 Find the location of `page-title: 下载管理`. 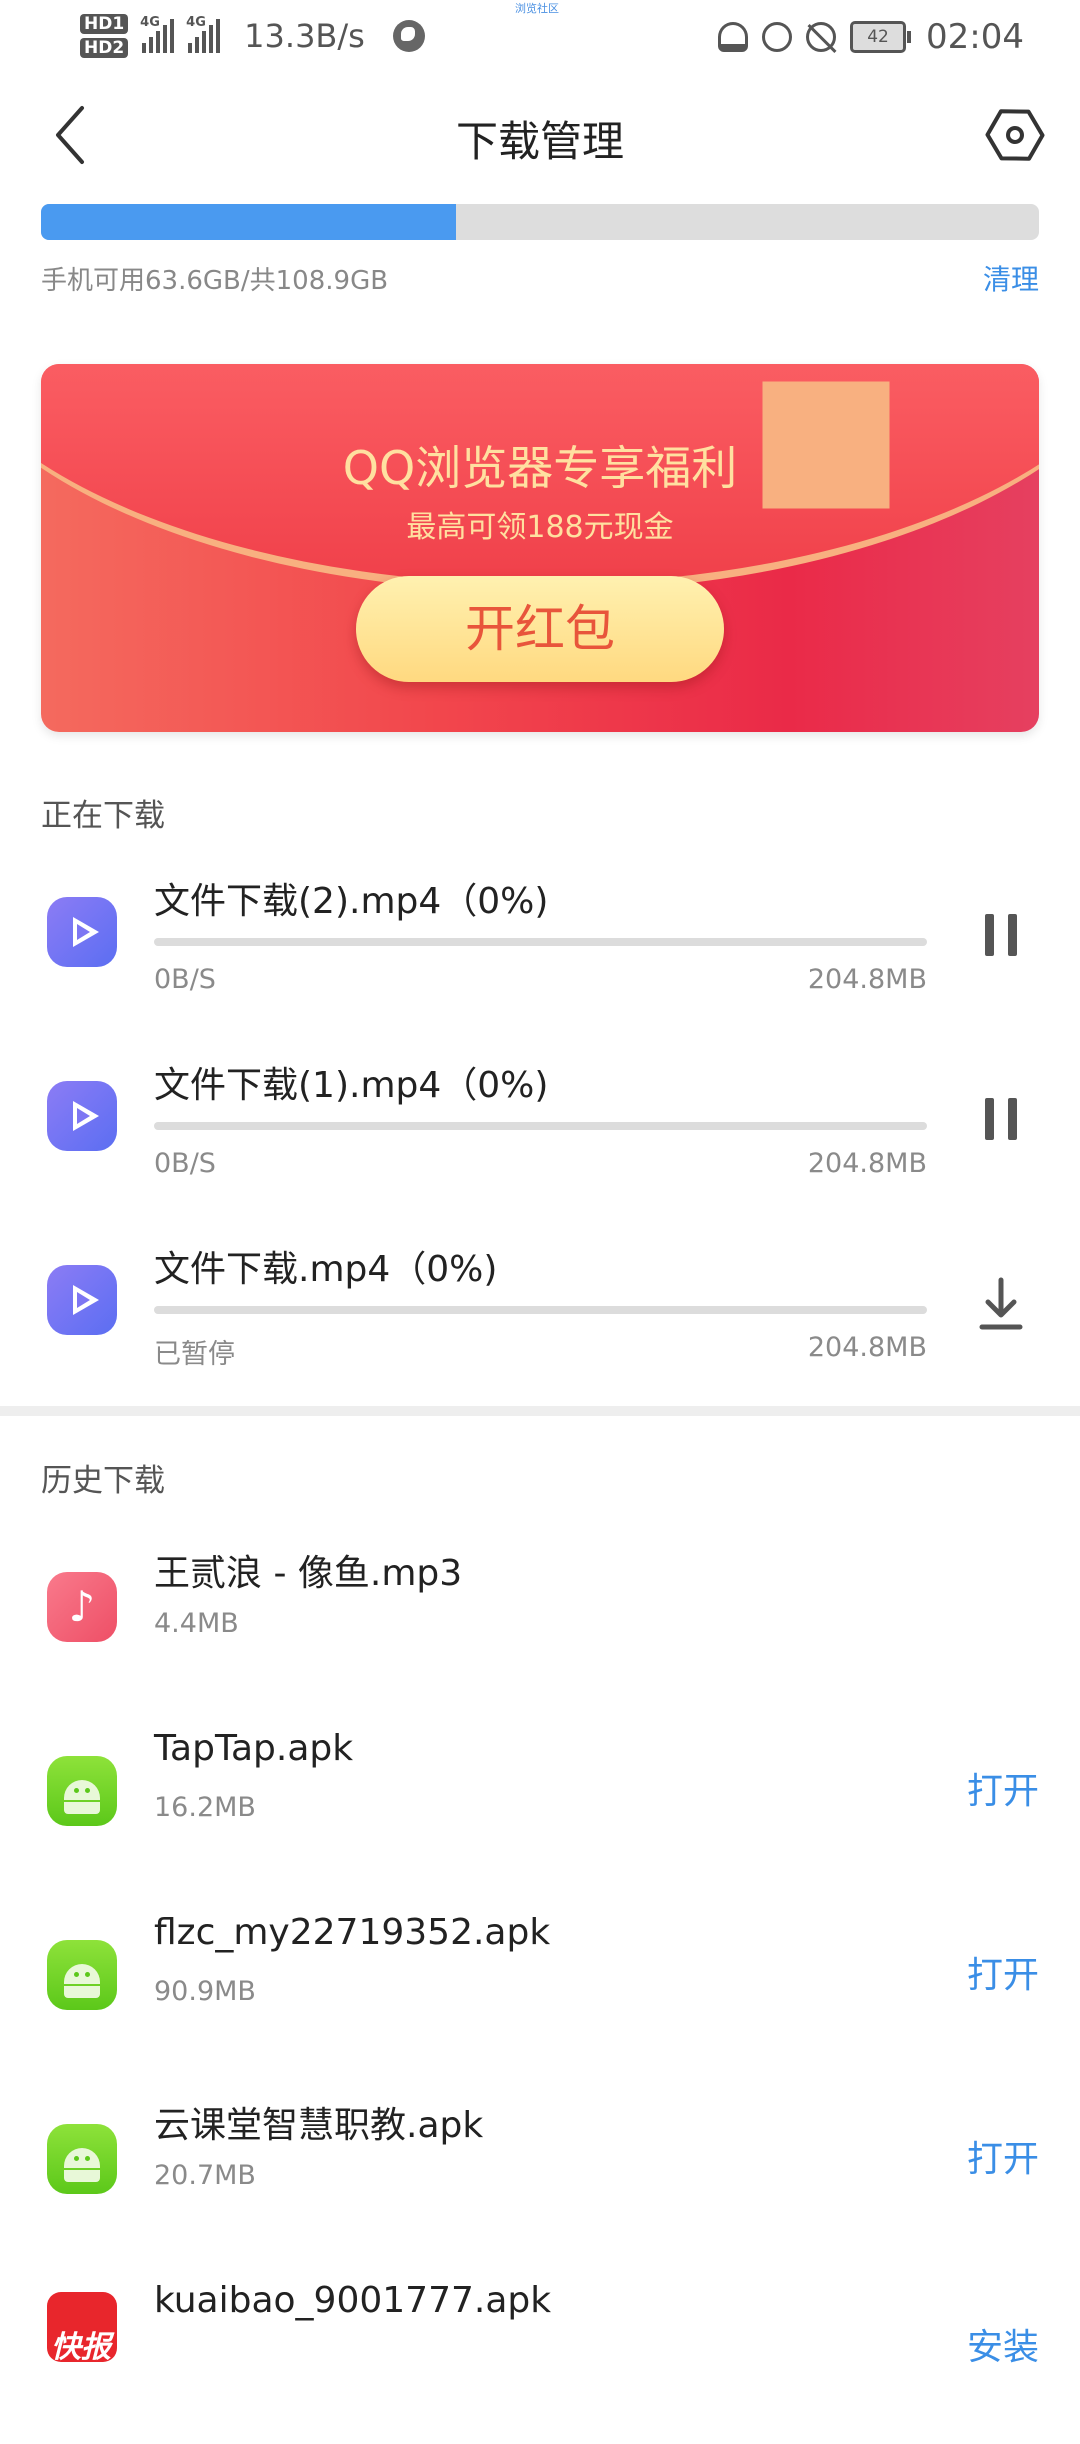

page-title: 下载管理 is located at coordinates (539, 141).